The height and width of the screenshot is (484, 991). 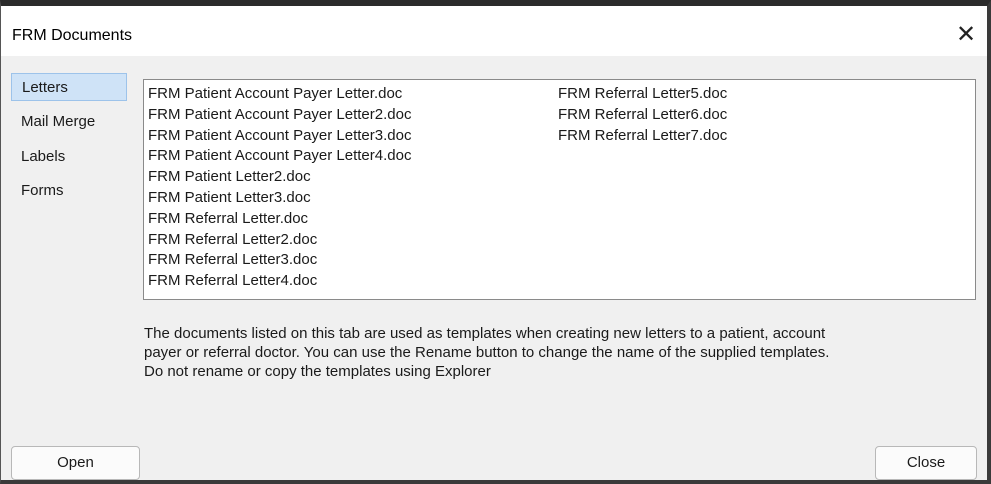 I want to click on open-button: Open, so click(x=75, y=463).